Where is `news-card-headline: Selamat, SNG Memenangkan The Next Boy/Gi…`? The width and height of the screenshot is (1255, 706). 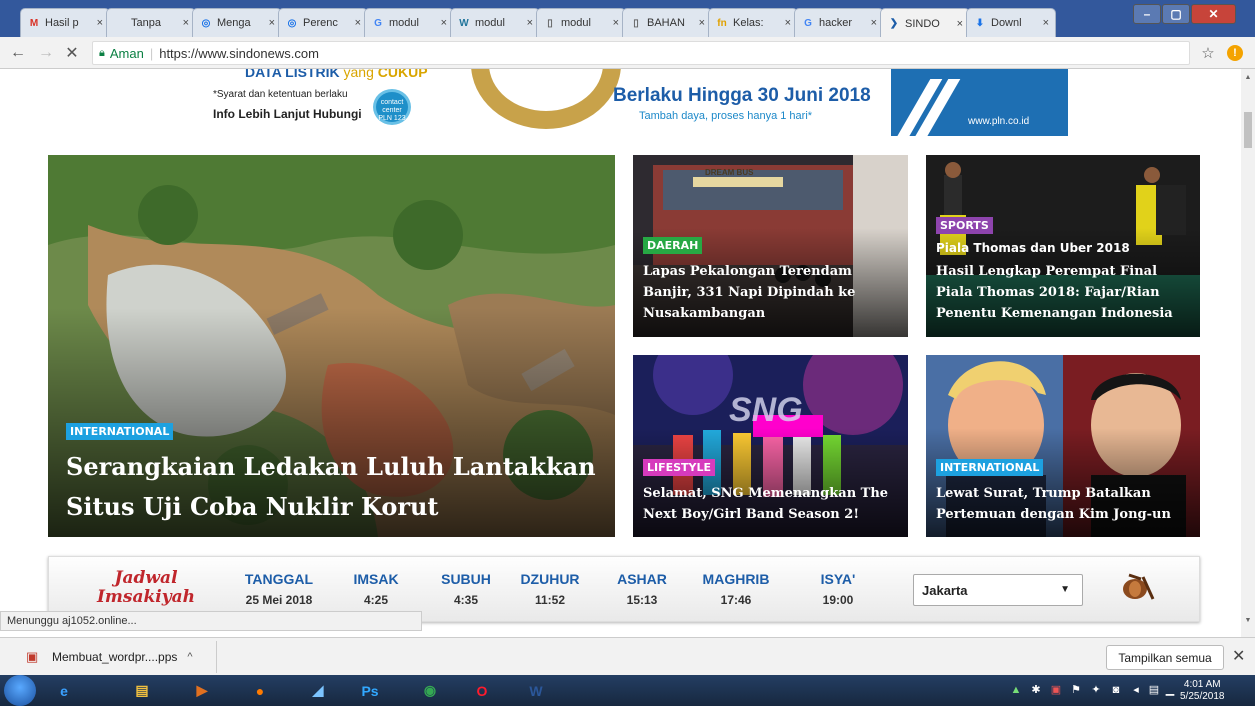
news-card-headline: Selamat, SNG Memenangkan The Next Boy/Gi… is located at coordinates (765, 504).